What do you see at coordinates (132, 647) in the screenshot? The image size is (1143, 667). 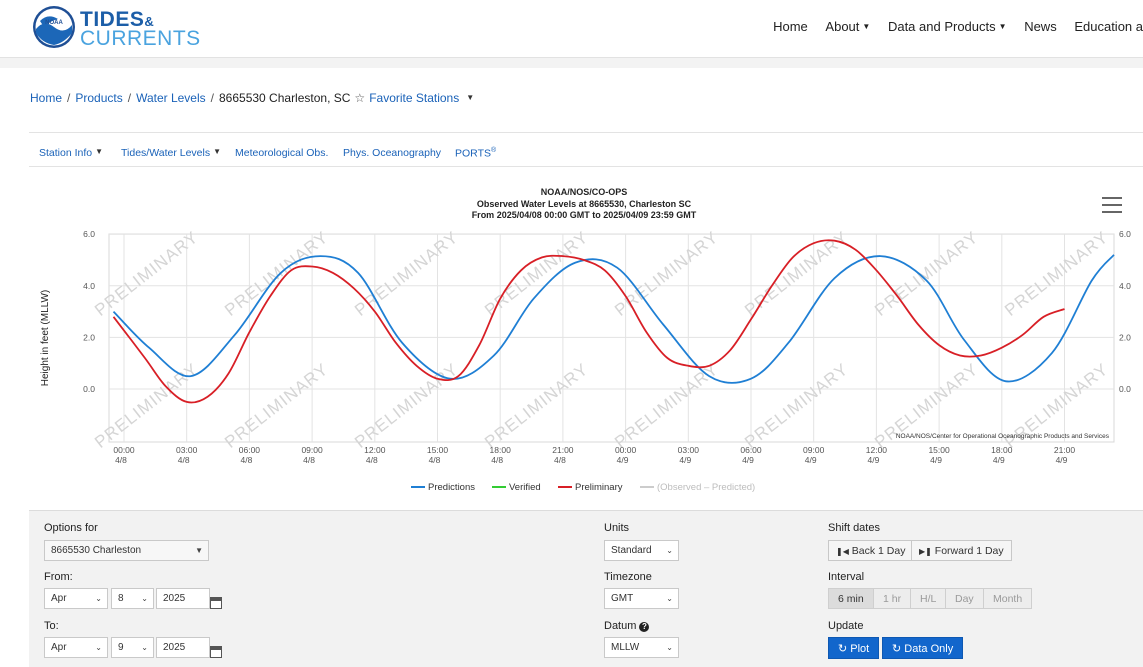 I see `to-day-select: 9 ⌄` at bounding box center [132, 647].